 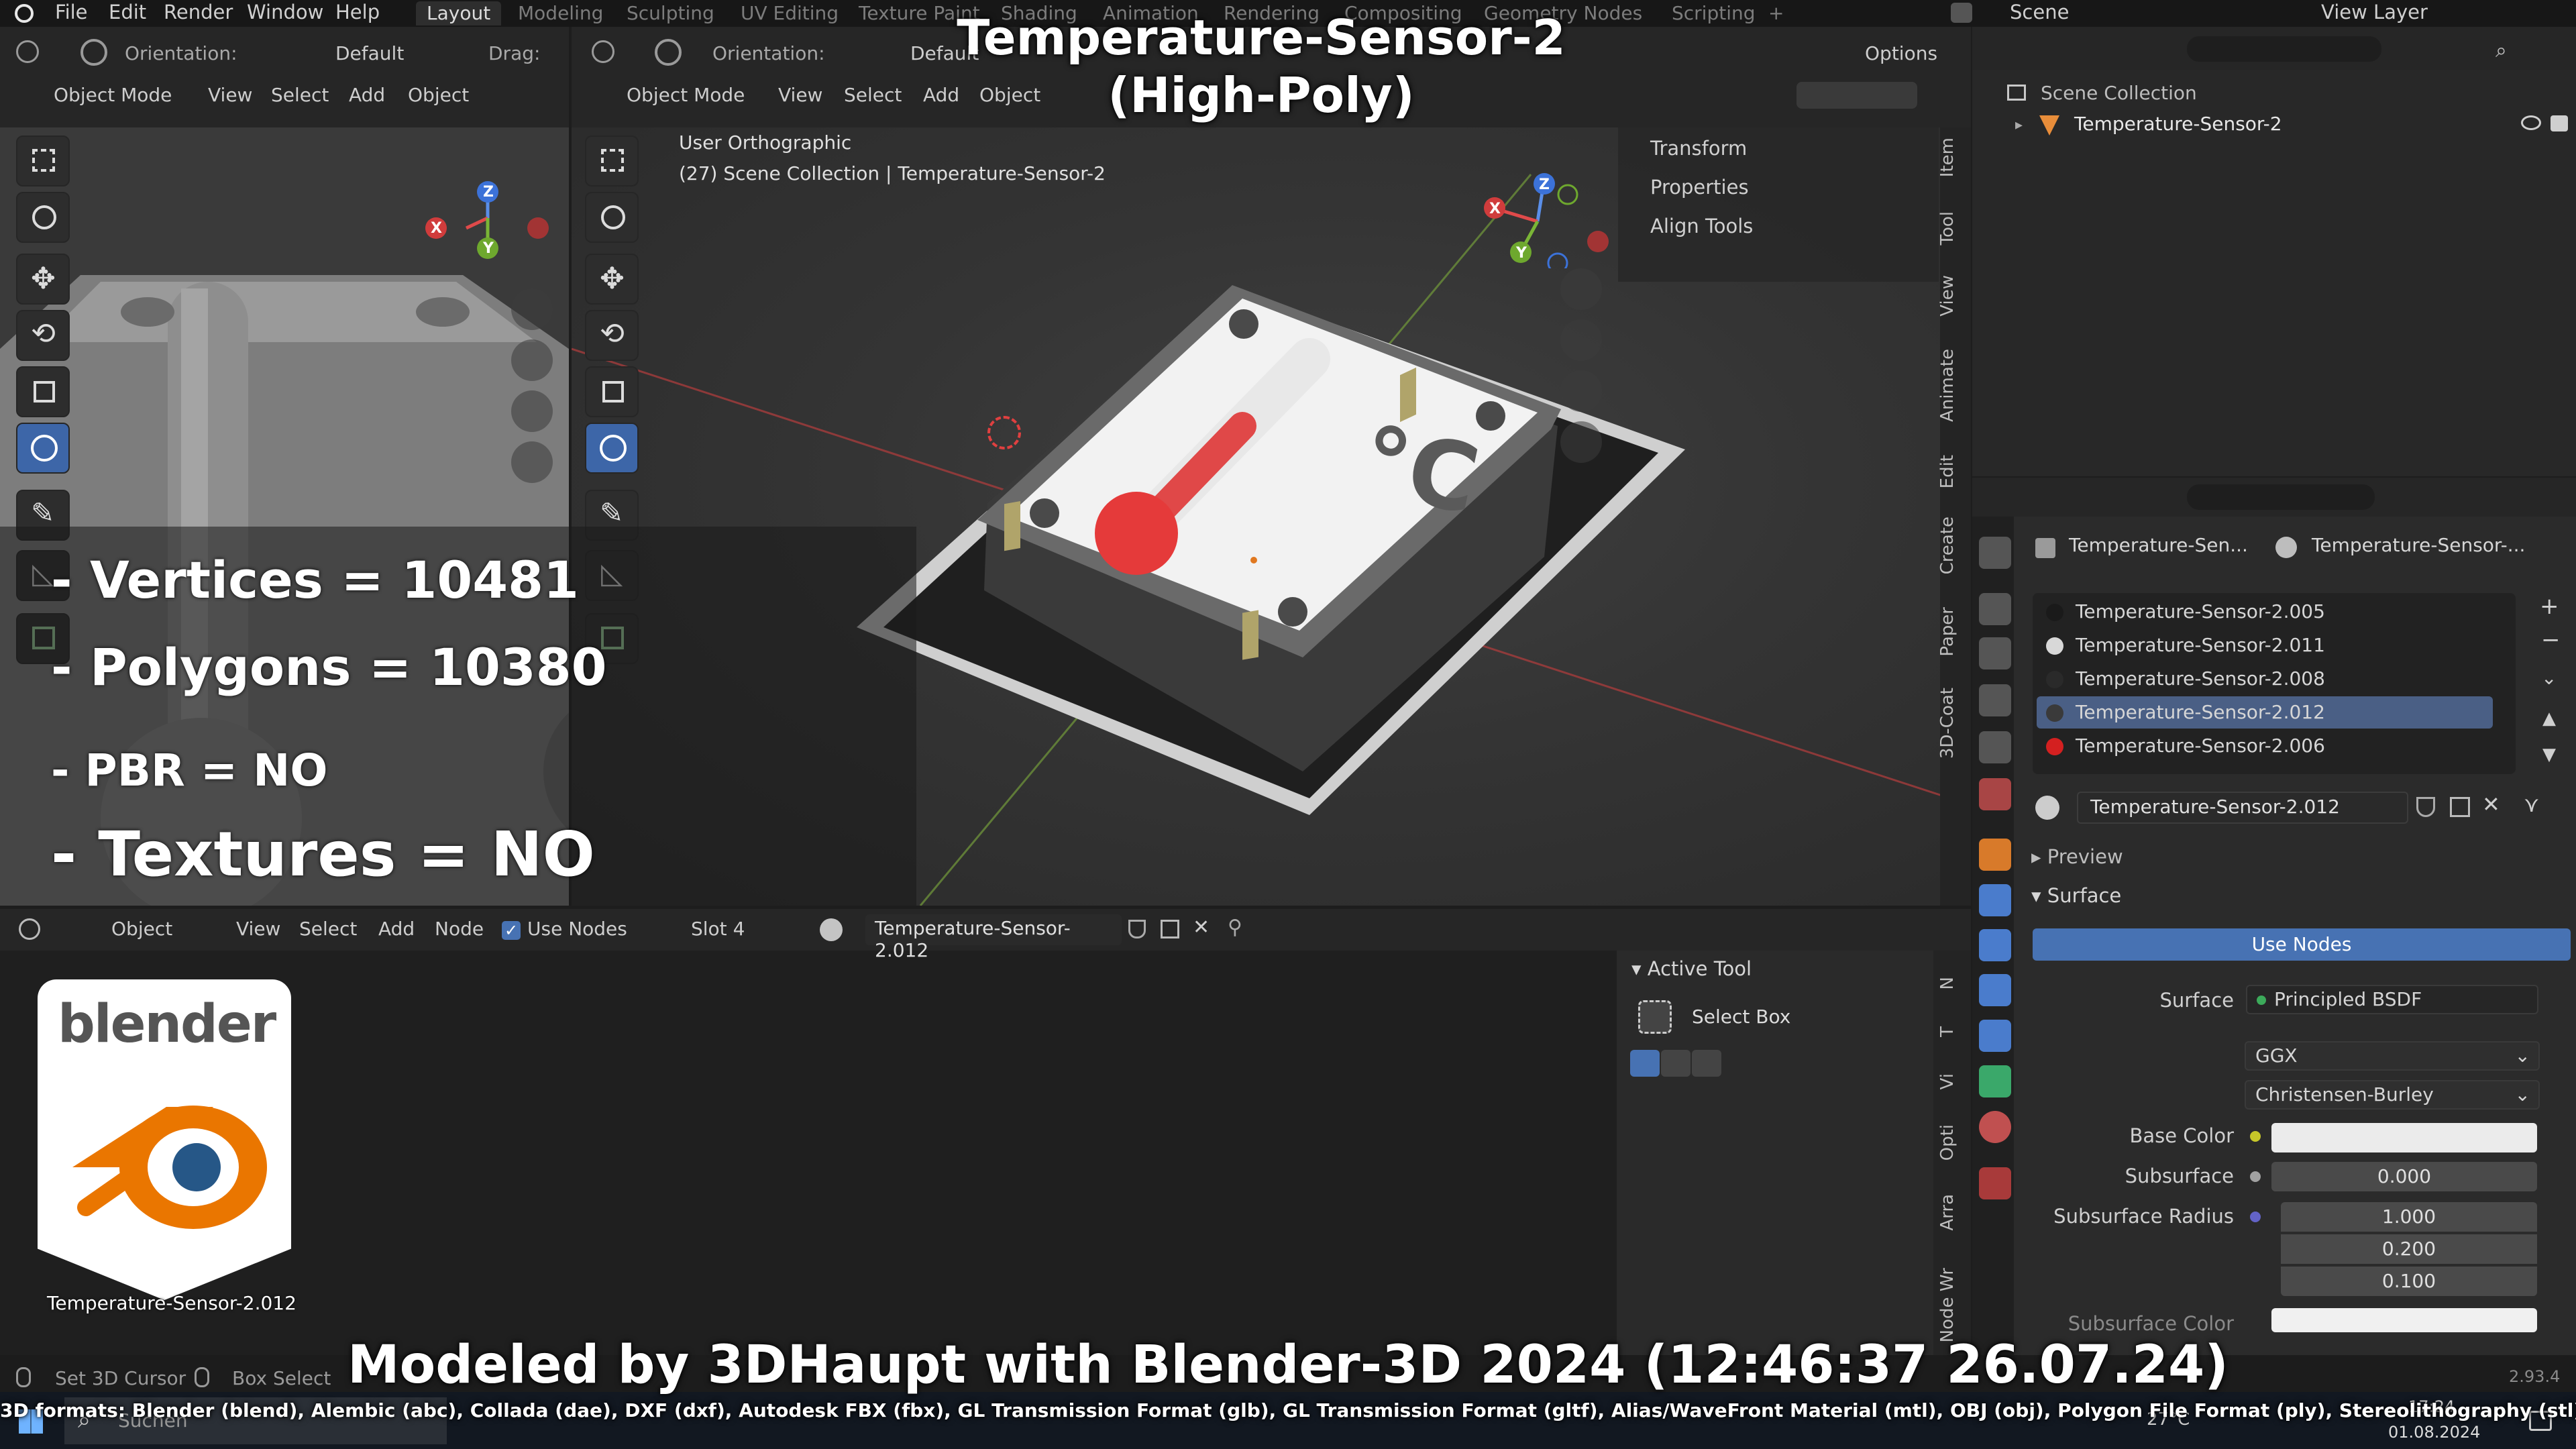 I want to click on zoom-icon, so click(x=532, y=309).